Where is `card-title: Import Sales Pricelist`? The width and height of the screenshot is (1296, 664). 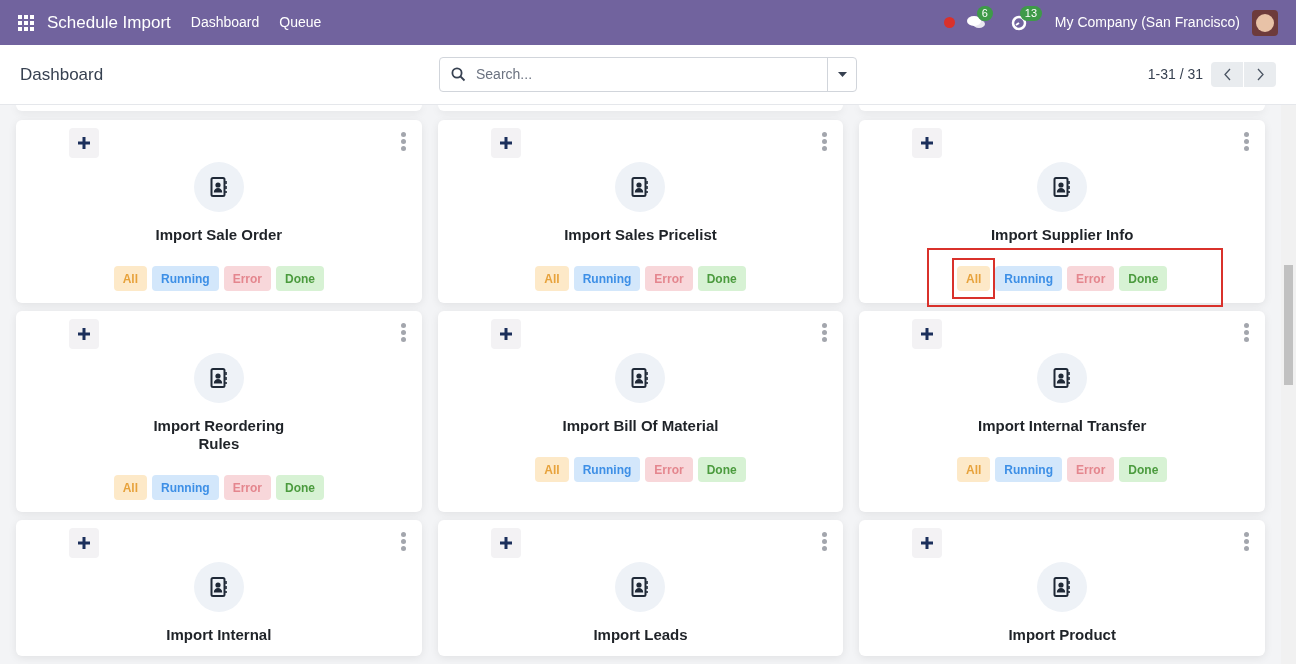 card-title: Import Sales Pricelist is located at coordinates (640, 235).